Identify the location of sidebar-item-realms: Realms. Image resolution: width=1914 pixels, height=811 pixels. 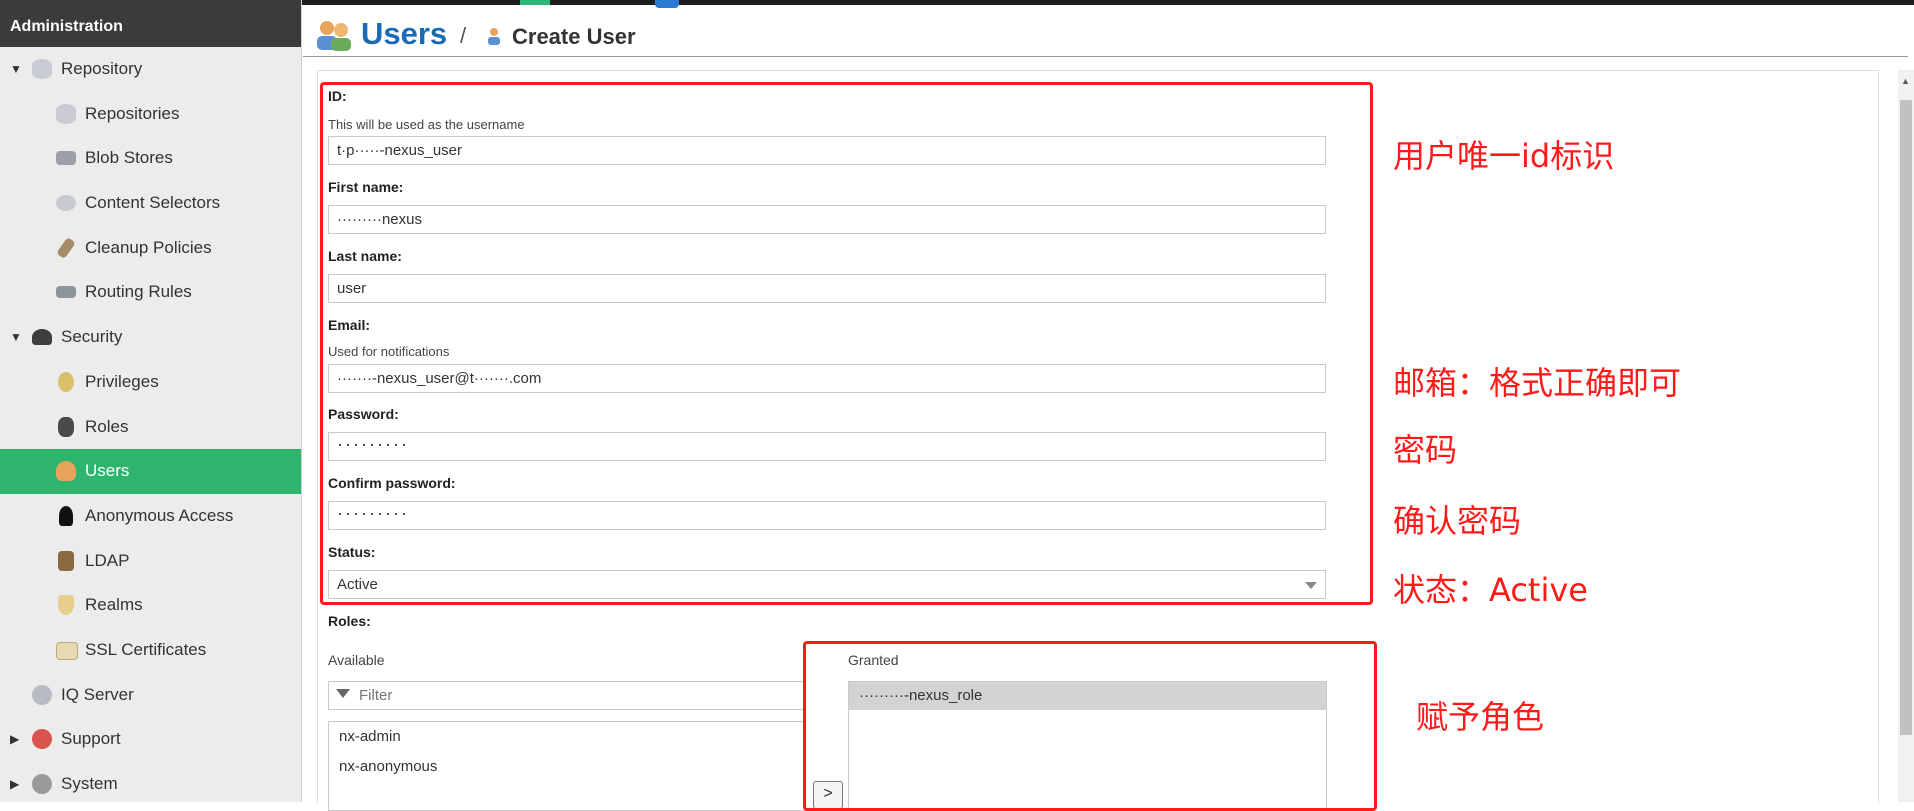
(150, 605).